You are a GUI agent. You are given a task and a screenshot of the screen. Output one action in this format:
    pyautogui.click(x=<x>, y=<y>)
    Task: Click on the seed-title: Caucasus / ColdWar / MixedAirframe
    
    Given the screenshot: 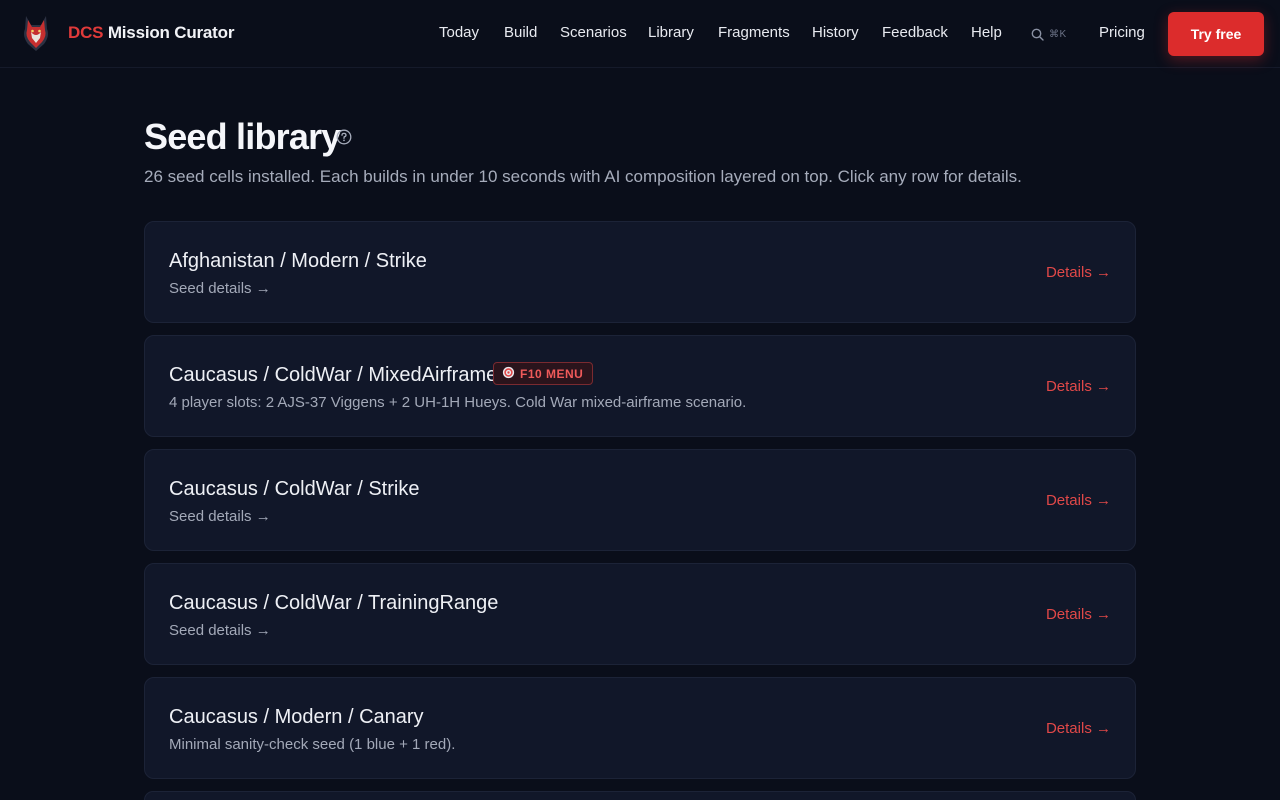 What is the action you would take?
    pyautogui.click(x=333, y=375)
    